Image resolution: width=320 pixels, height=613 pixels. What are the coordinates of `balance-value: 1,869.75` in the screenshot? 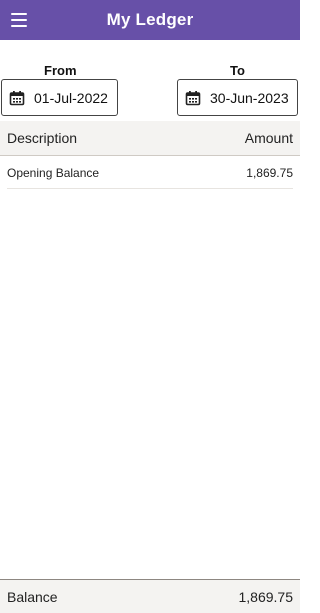 It's located at (266, 596).